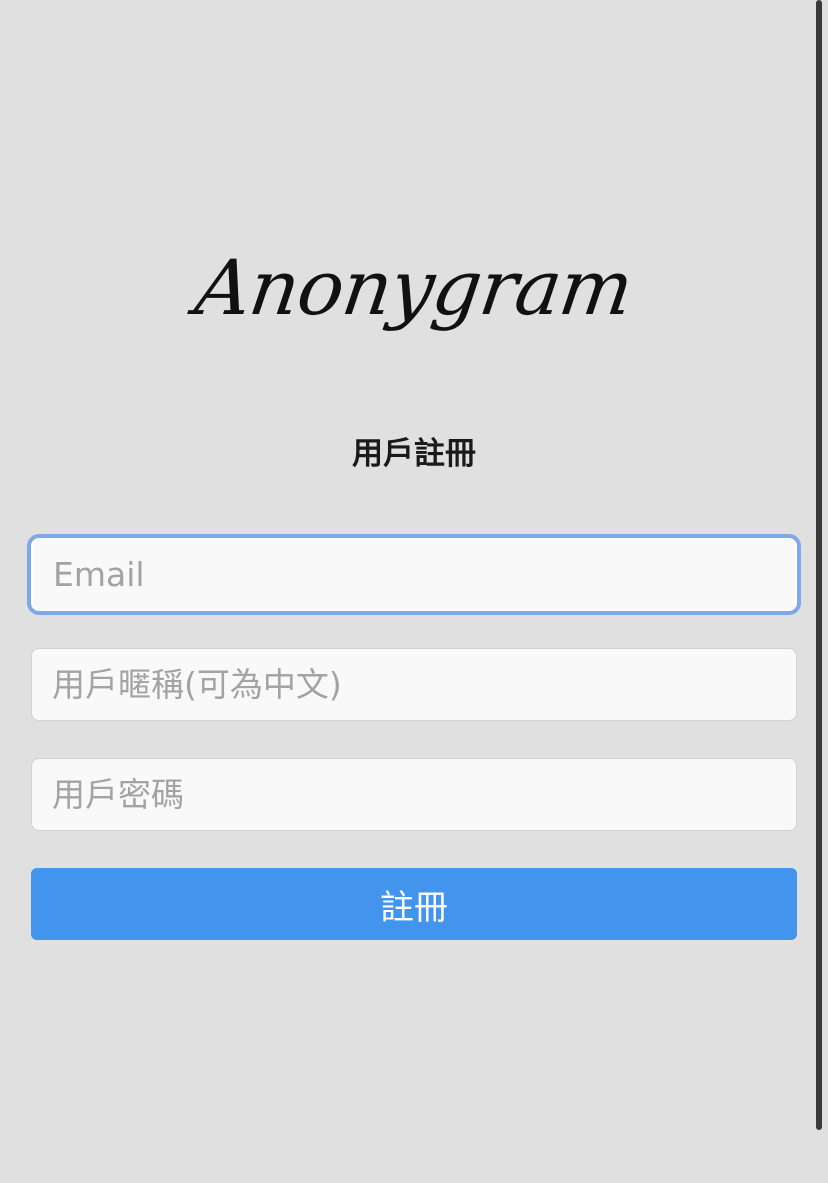  I want to click on email-field, so click(414, 574).